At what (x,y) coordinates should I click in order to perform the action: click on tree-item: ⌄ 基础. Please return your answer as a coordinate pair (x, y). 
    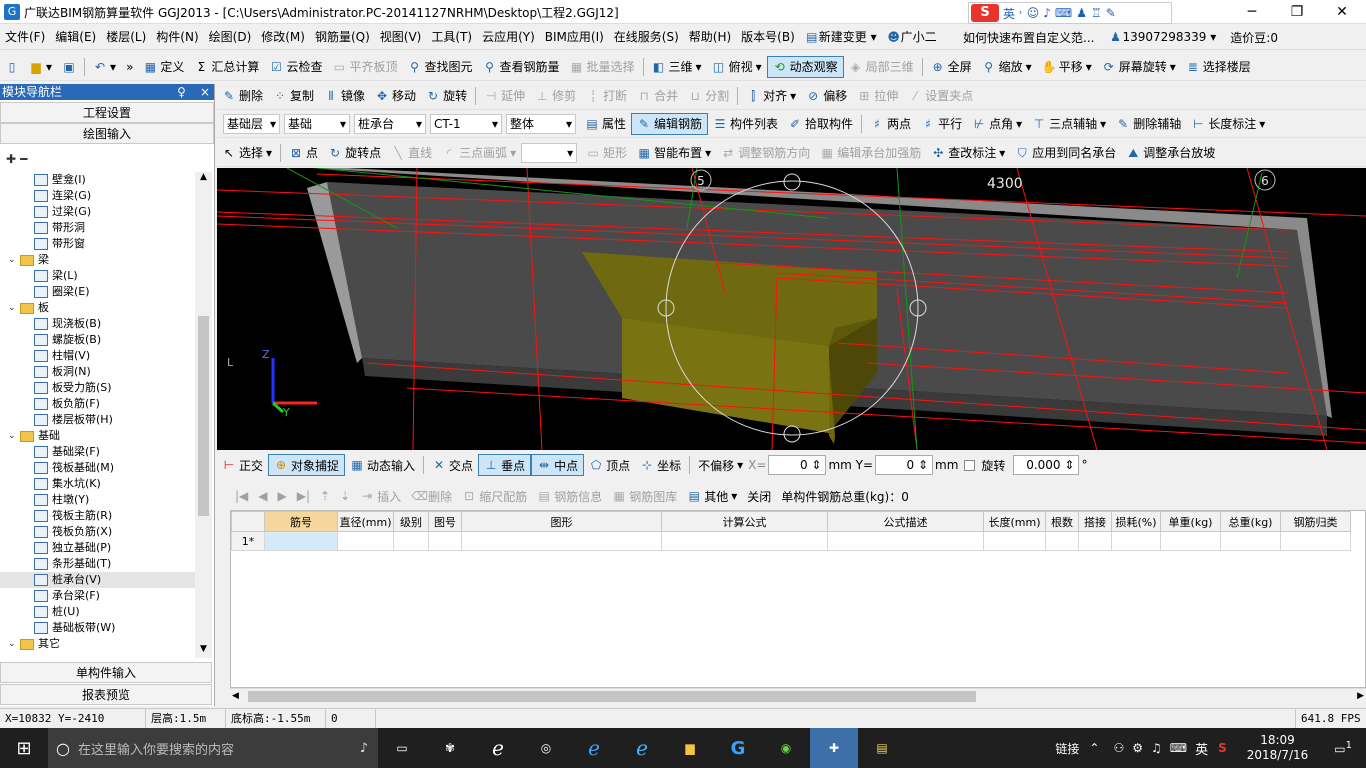
    Looking at the image, I should click on (106, 436).